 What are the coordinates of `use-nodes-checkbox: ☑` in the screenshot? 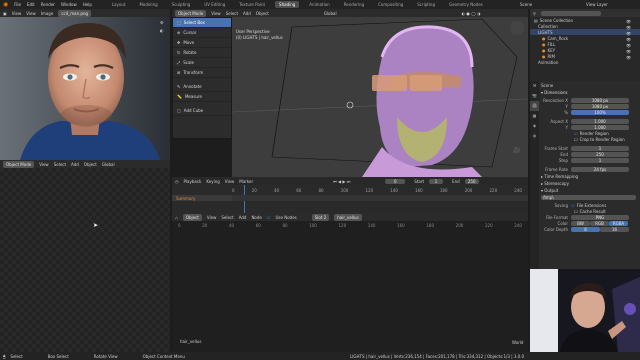 It's located at (269, 217).